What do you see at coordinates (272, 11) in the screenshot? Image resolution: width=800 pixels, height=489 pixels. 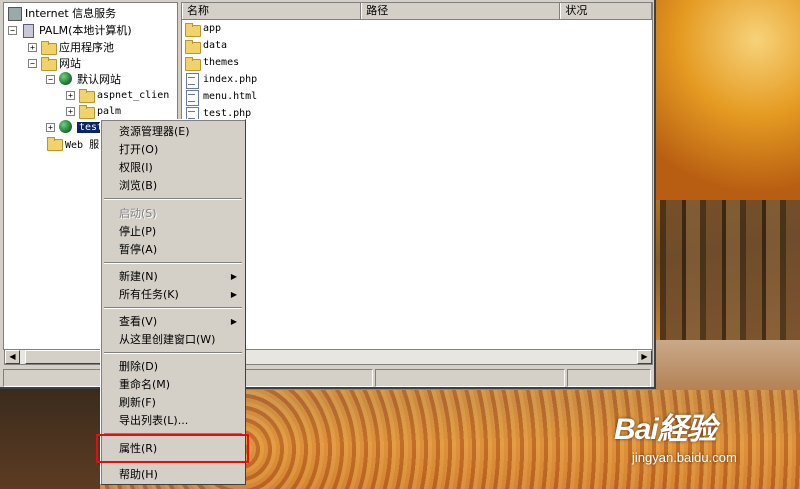 I see `column-header-name: 名称` at bounding box center [272, 11].